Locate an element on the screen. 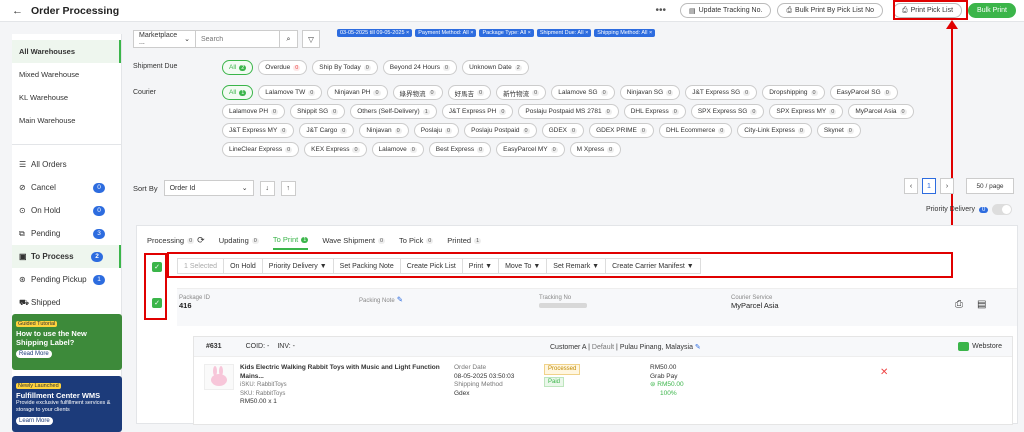 Image resolution: width=1024 pixels, height=432 pixels. courier-pill: Skynet 0 is located at coordinates (838, 130).